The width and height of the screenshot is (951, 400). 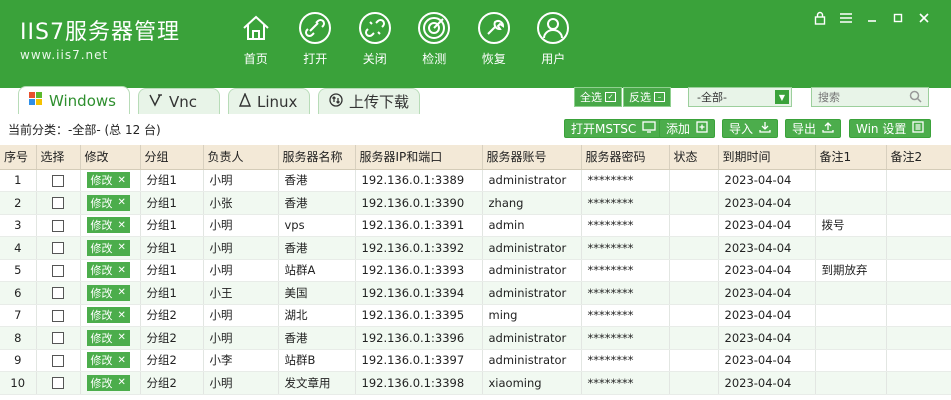 I want to click on cell-server-name: vps, so click(x=317, y=225).